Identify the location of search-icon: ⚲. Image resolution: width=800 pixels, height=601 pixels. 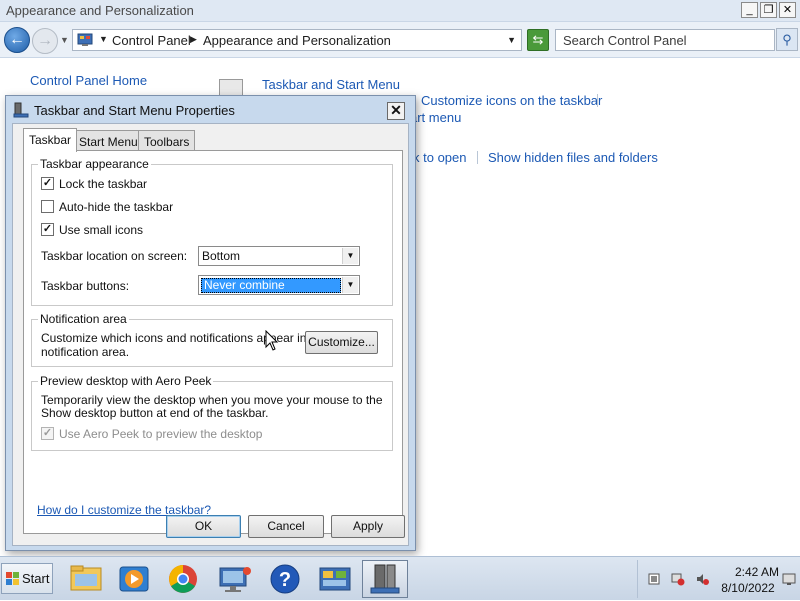
(787, 39).